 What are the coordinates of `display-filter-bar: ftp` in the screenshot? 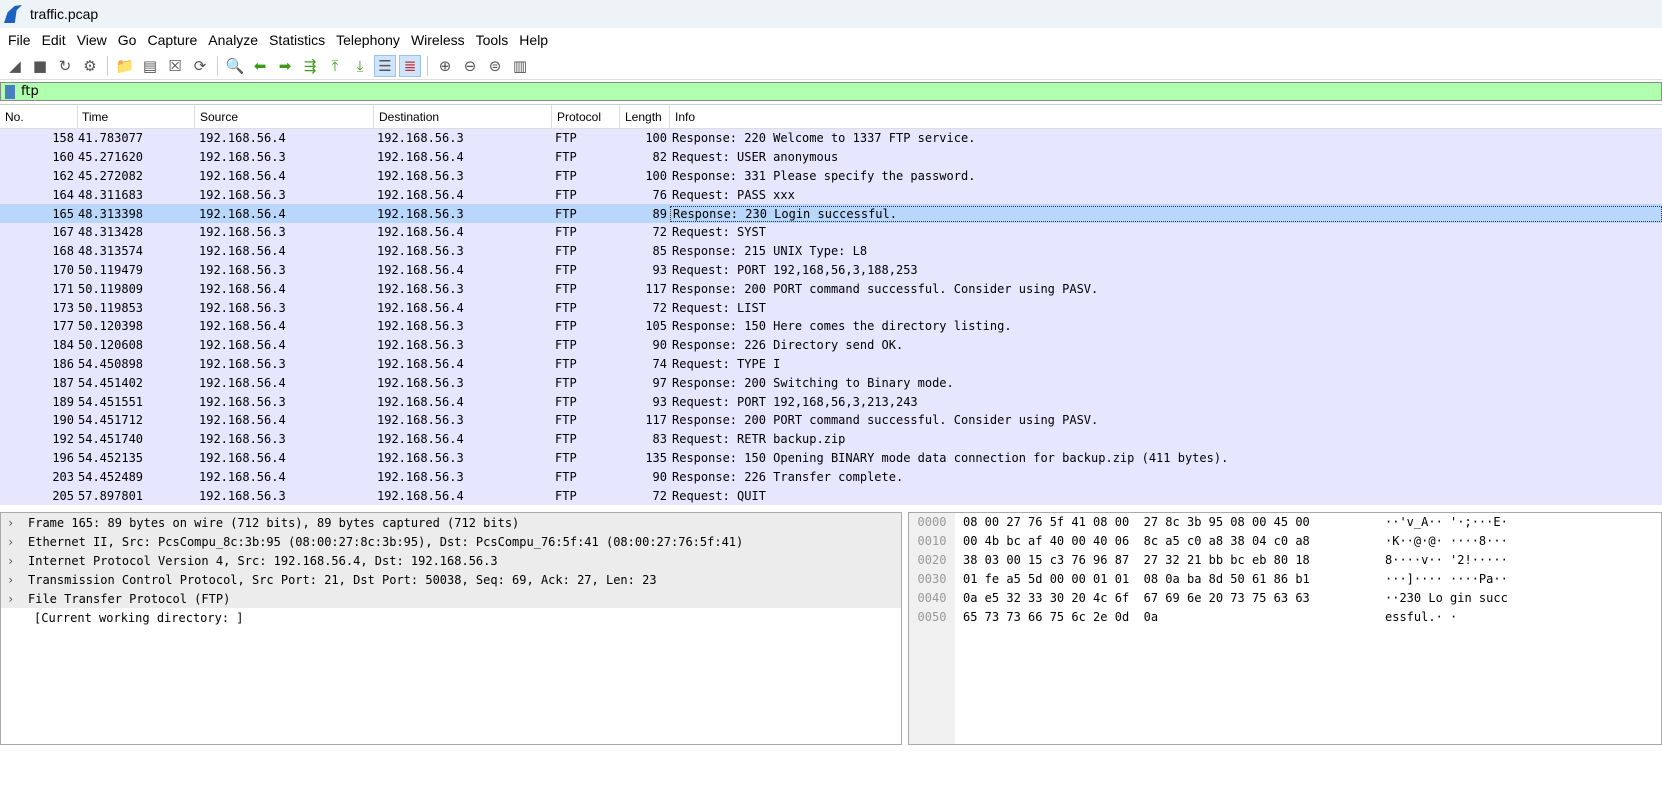 It's located at (831, 91).